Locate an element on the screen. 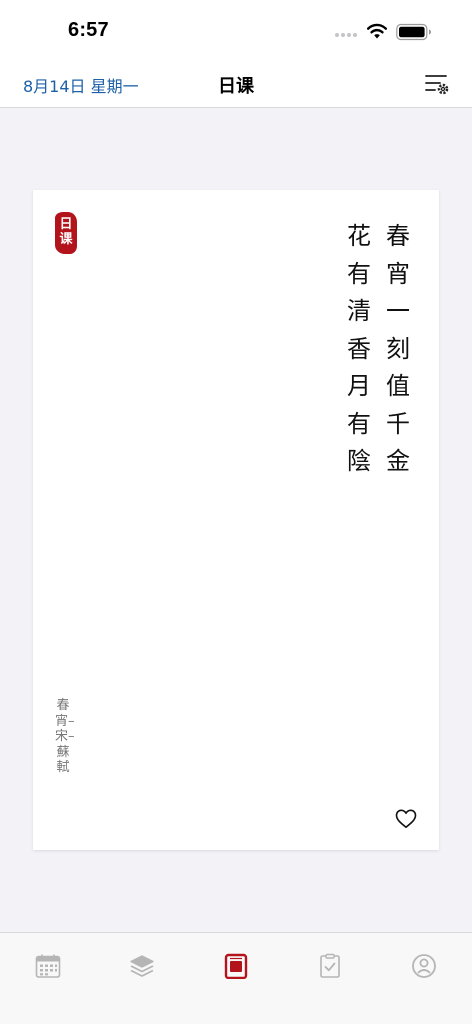 This screenshot has height=1024, width=472. daily-card-icon is located at coordinates (236, 966).